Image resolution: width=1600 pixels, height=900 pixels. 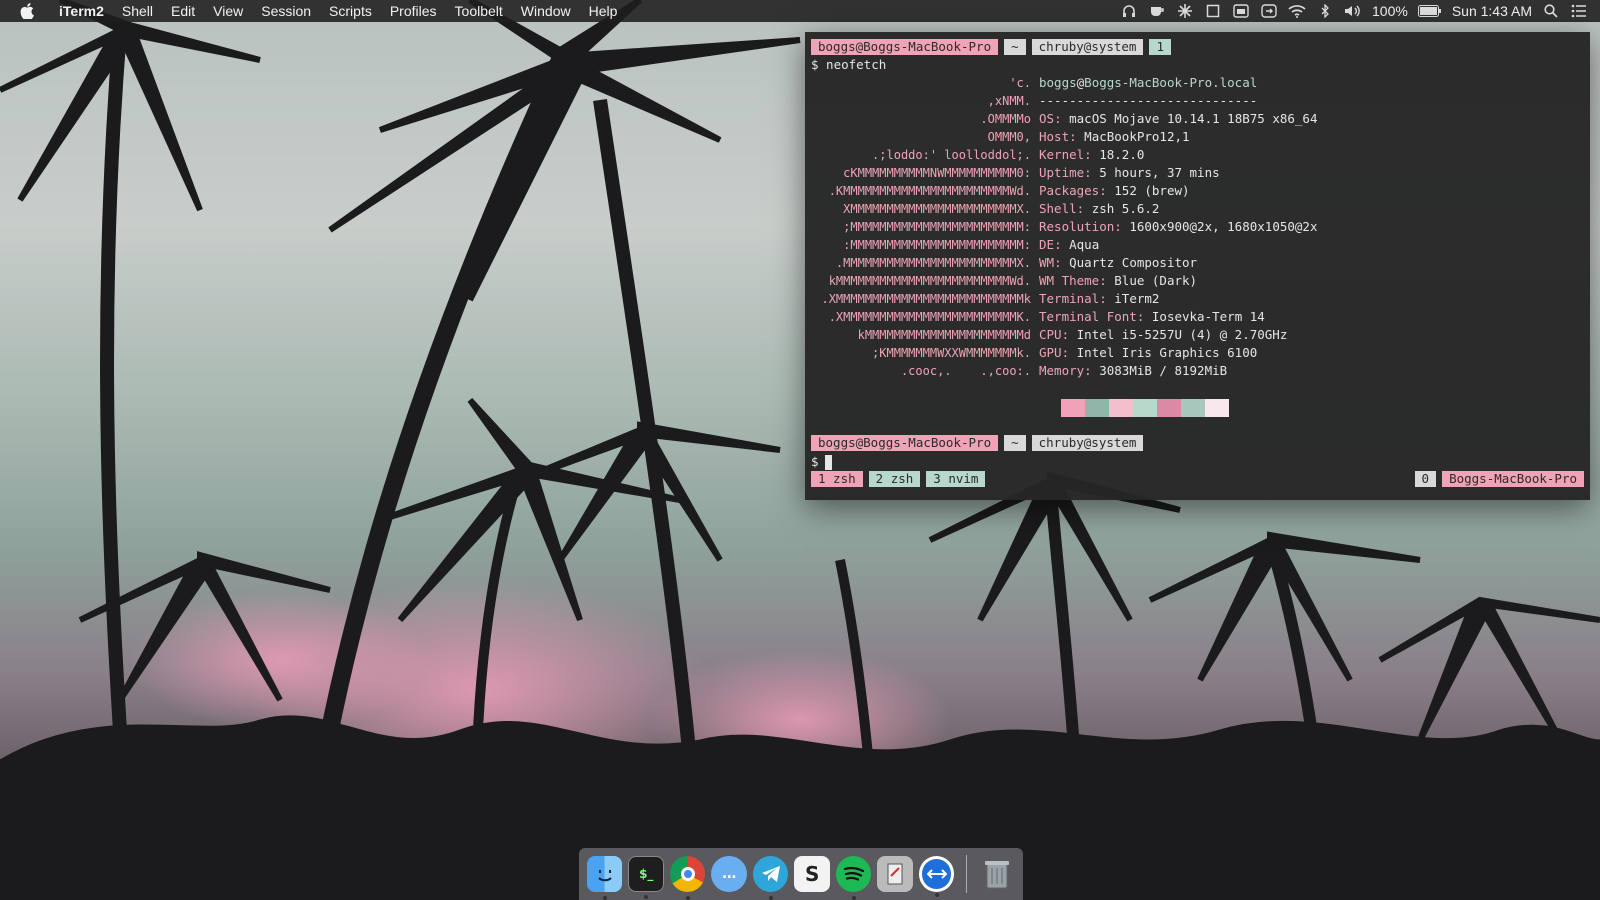 I want to click on menu-profiles: Profiles, so click(x=413, y=11).